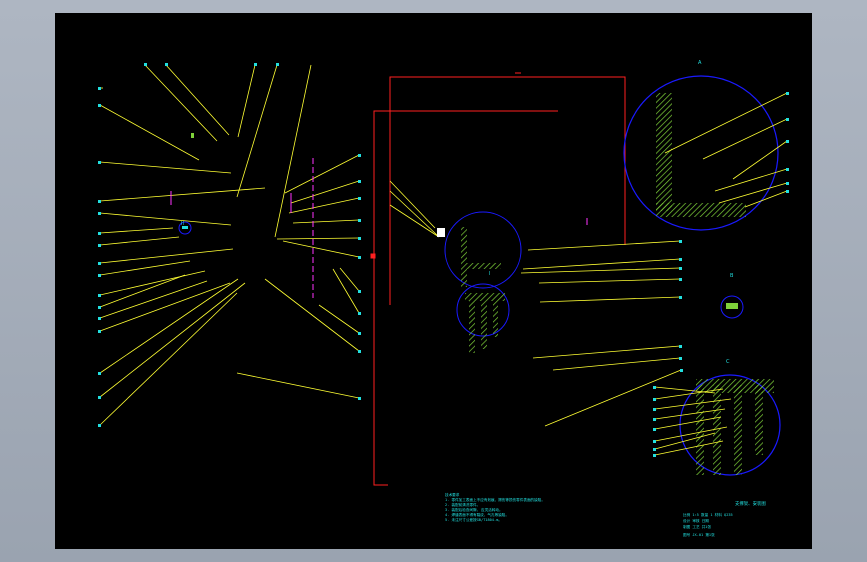 The width and height of the screenshot is (867, 562). What do you see at coordinates (473, 520) in the screenshot?
I see `note-line: 5. 未注尺寸公差按GB/T1804-m。` at bounding box center [473, 520].